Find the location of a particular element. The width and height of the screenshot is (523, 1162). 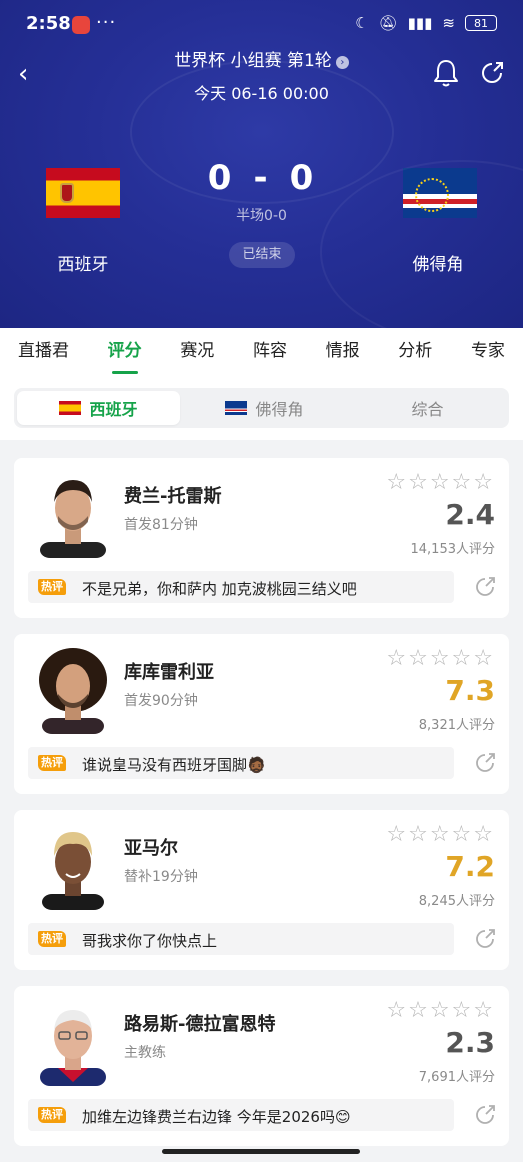

segment-label: 综合 is located at coordinates (427, 409).